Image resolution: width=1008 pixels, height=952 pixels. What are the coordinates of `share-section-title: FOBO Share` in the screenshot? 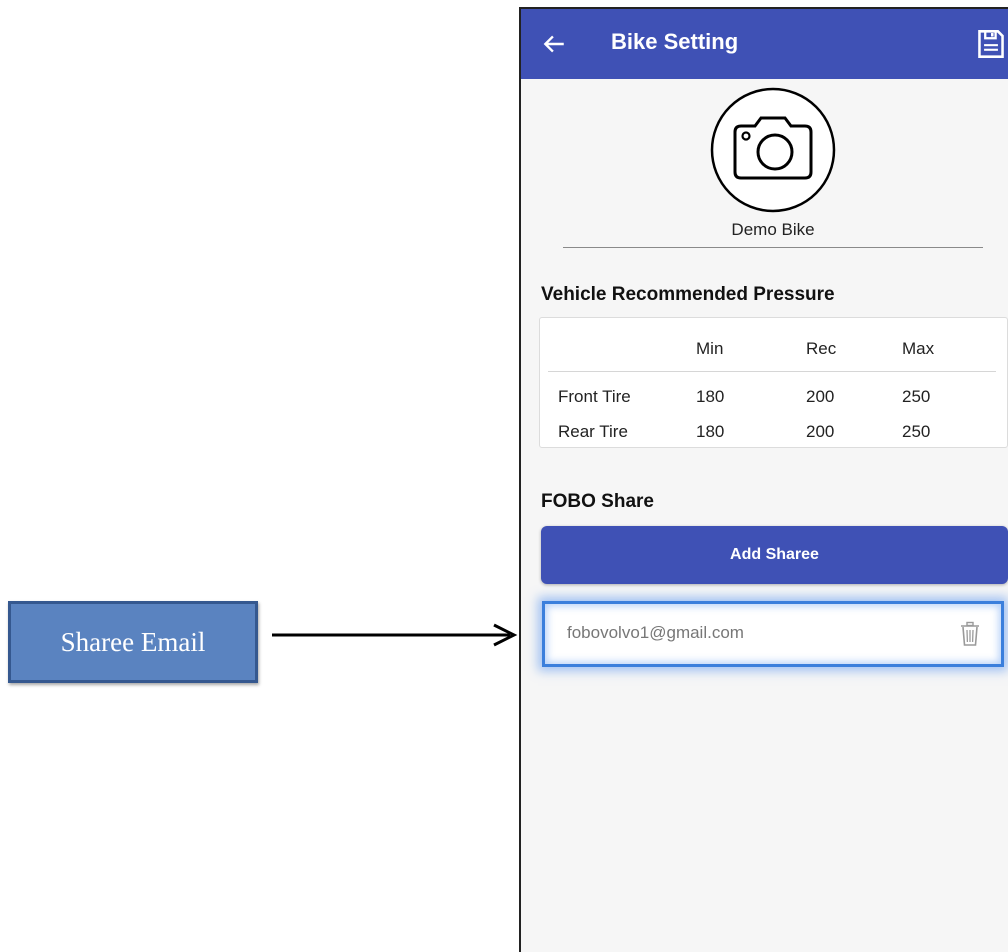 It's located at (597, 501).